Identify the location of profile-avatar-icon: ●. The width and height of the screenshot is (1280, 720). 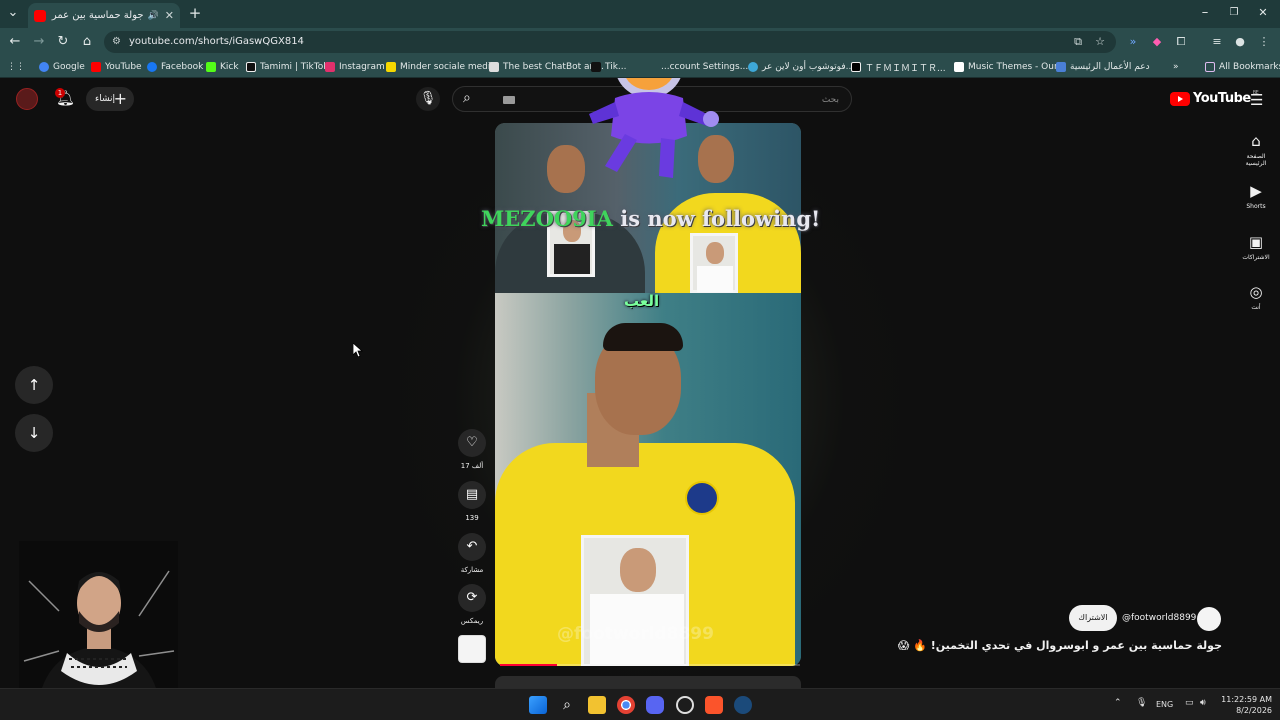
(1240, 42).